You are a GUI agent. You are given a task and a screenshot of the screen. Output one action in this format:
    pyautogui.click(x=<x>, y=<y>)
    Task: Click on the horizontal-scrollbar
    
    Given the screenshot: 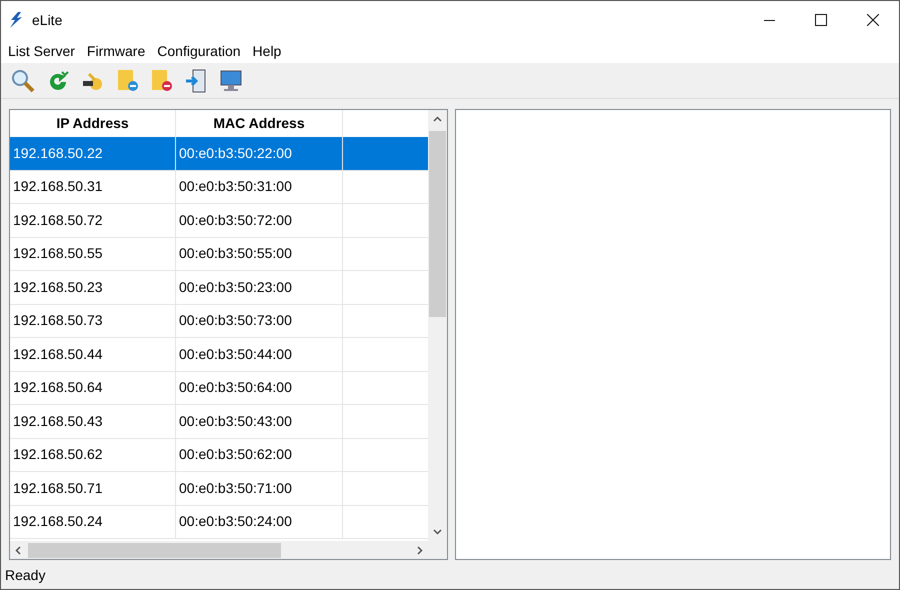 What is the action you would take?
    pyautogui.click(x=228, y=550)
    